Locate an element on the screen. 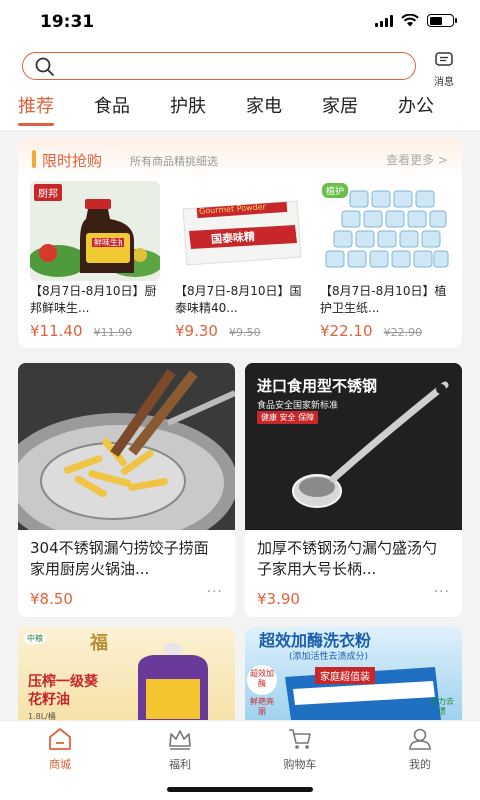 Image resolution: width=480 pixels, height=800 pixels. product-banner-title: 进口食用型不锈钢 is located at coordinates (317, 386).